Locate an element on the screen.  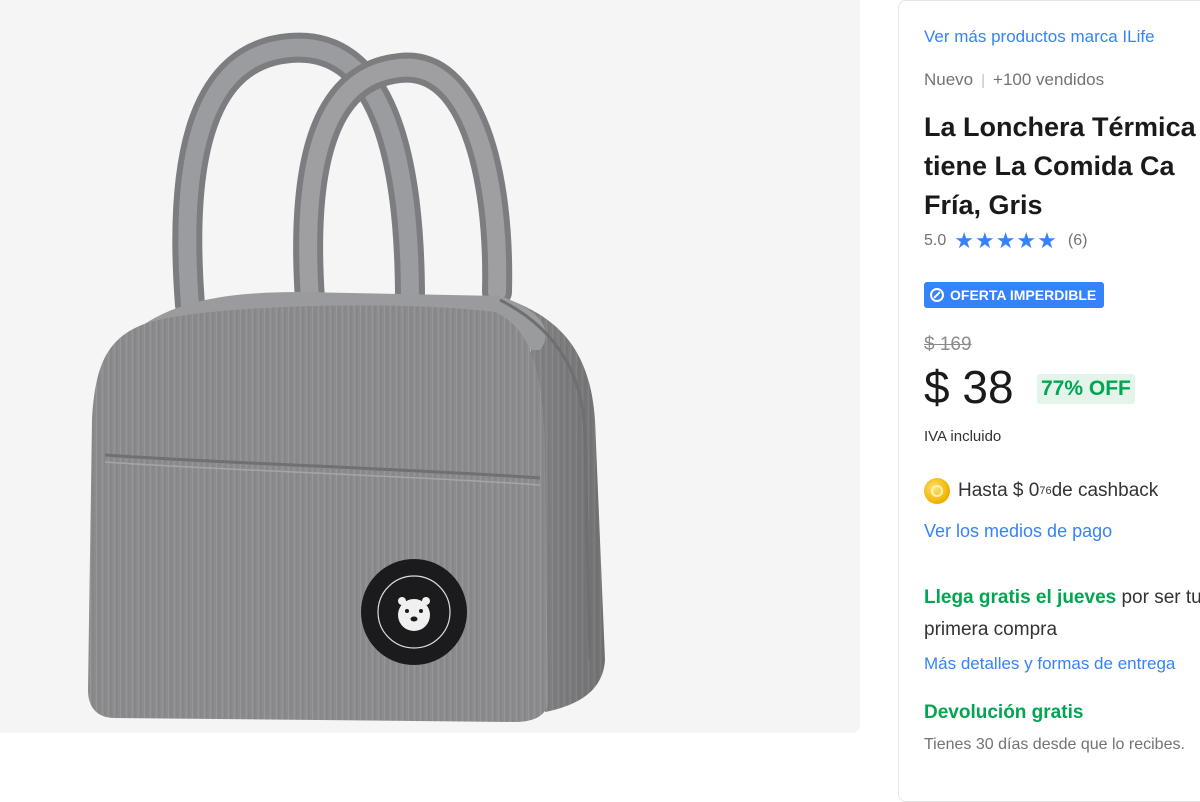
cashback-suffix: de cashback is located at coordinates (1105, 490).